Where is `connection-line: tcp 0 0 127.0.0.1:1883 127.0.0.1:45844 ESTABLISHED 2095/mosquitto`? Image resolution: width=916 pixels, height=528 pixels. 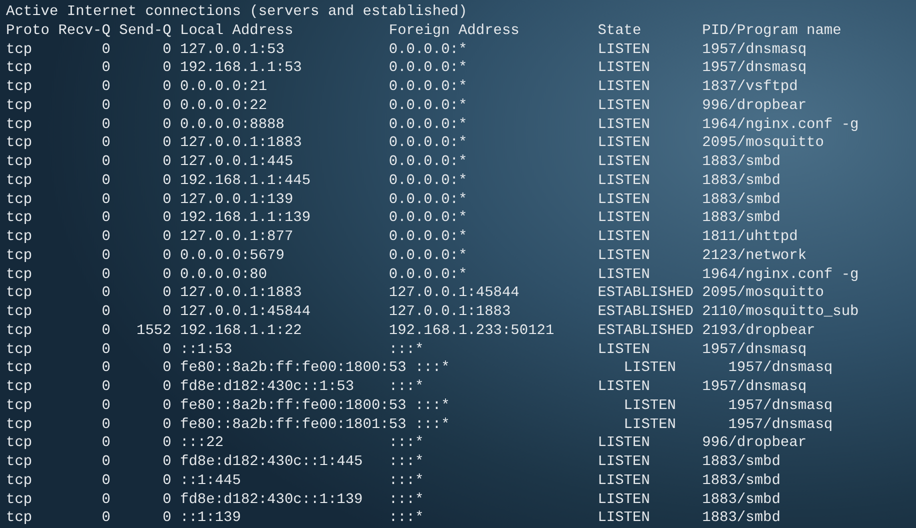
connection-line: tcp 0 0 127.0.0.1:1883 127.0.0.1:45844 ESTABLISHED 2095/mosquitto is located at coordinates (415, 293).